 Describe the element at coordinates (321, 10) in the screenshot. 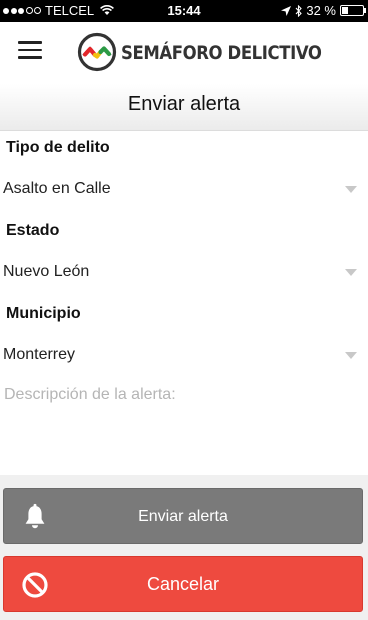

I see `battery-percentage: 32 %` at that location.